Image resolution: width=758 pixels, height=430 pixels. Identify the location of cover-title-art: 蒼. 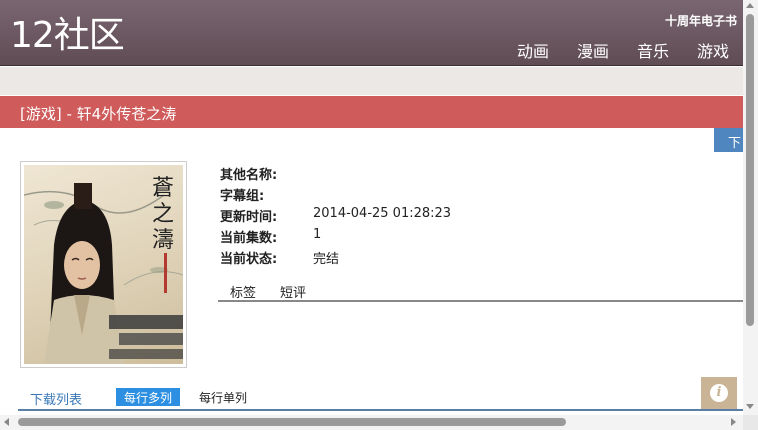
(163, 188).